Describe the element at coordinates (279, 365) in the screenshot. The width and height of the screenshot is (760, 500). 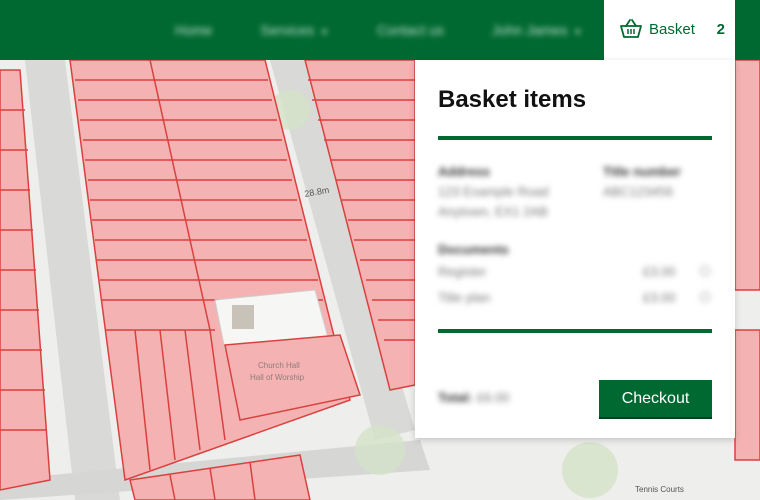
I see `building-label-1: Church Hall` at that location.